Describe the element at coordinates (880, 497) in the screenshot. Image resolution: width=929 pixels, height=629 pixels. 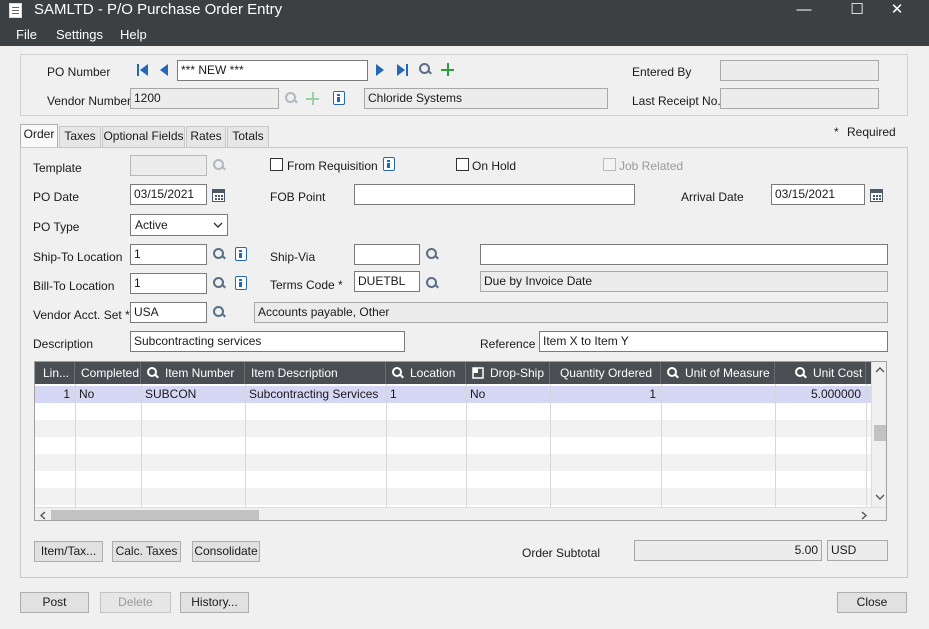
I see `scroll-down-icon` at that location.